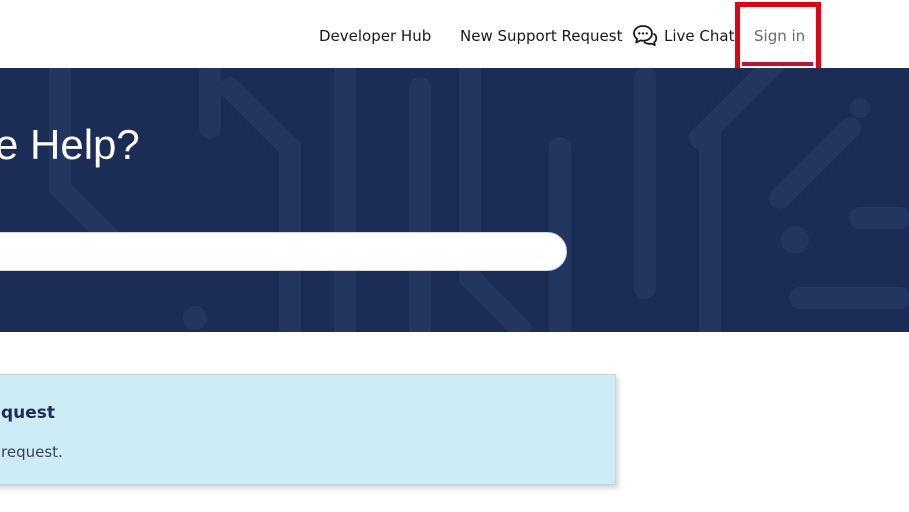 The height and width of the screenshot is (512, 909). What do you see at coordinates (699, 36) in the screenshot?
I see `nav-live-chat-link: Live Chat` at bounding box center [699, 36].